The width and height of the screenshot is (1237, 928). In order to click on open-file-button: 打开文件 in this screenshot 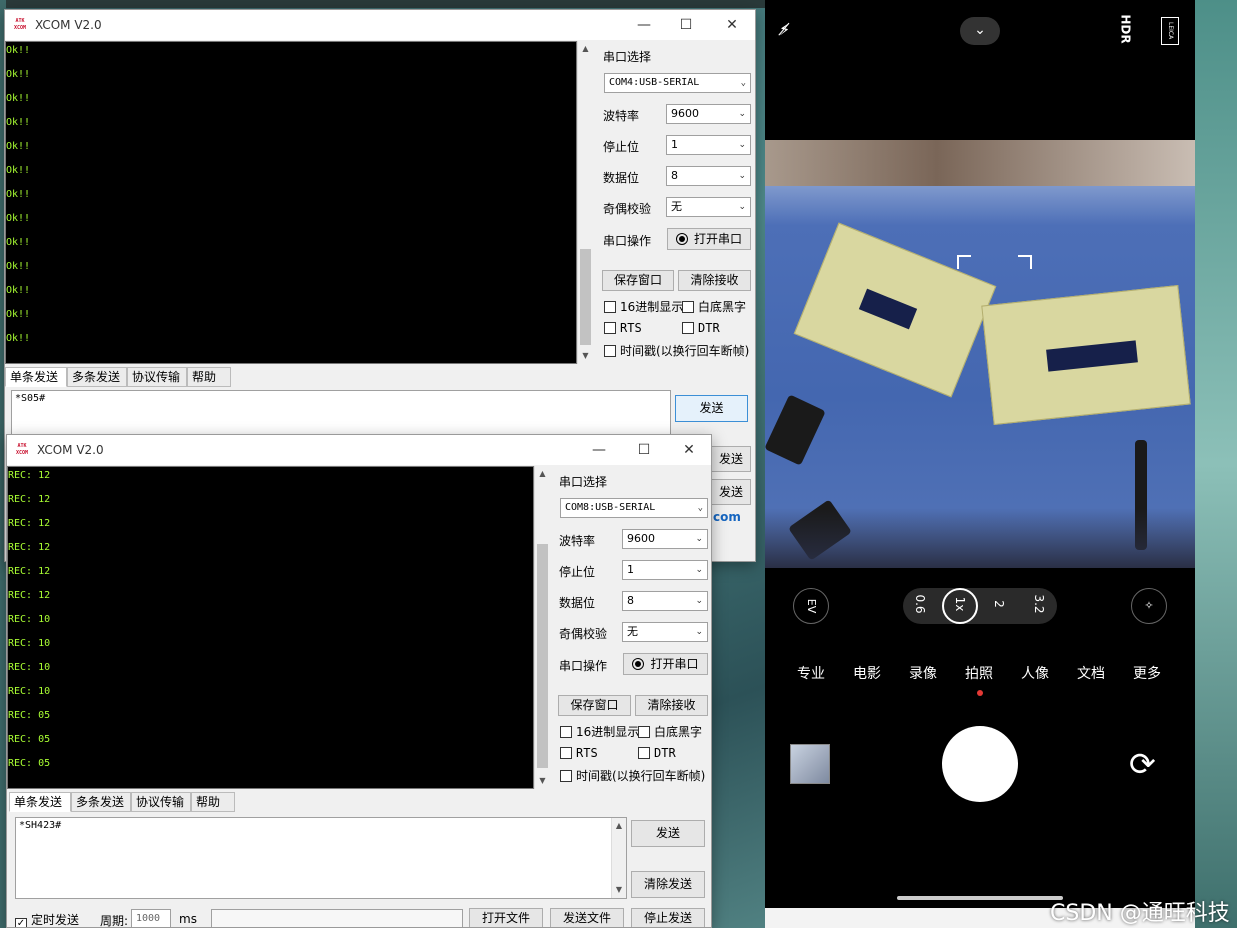, I will do `click(506, 917)`.